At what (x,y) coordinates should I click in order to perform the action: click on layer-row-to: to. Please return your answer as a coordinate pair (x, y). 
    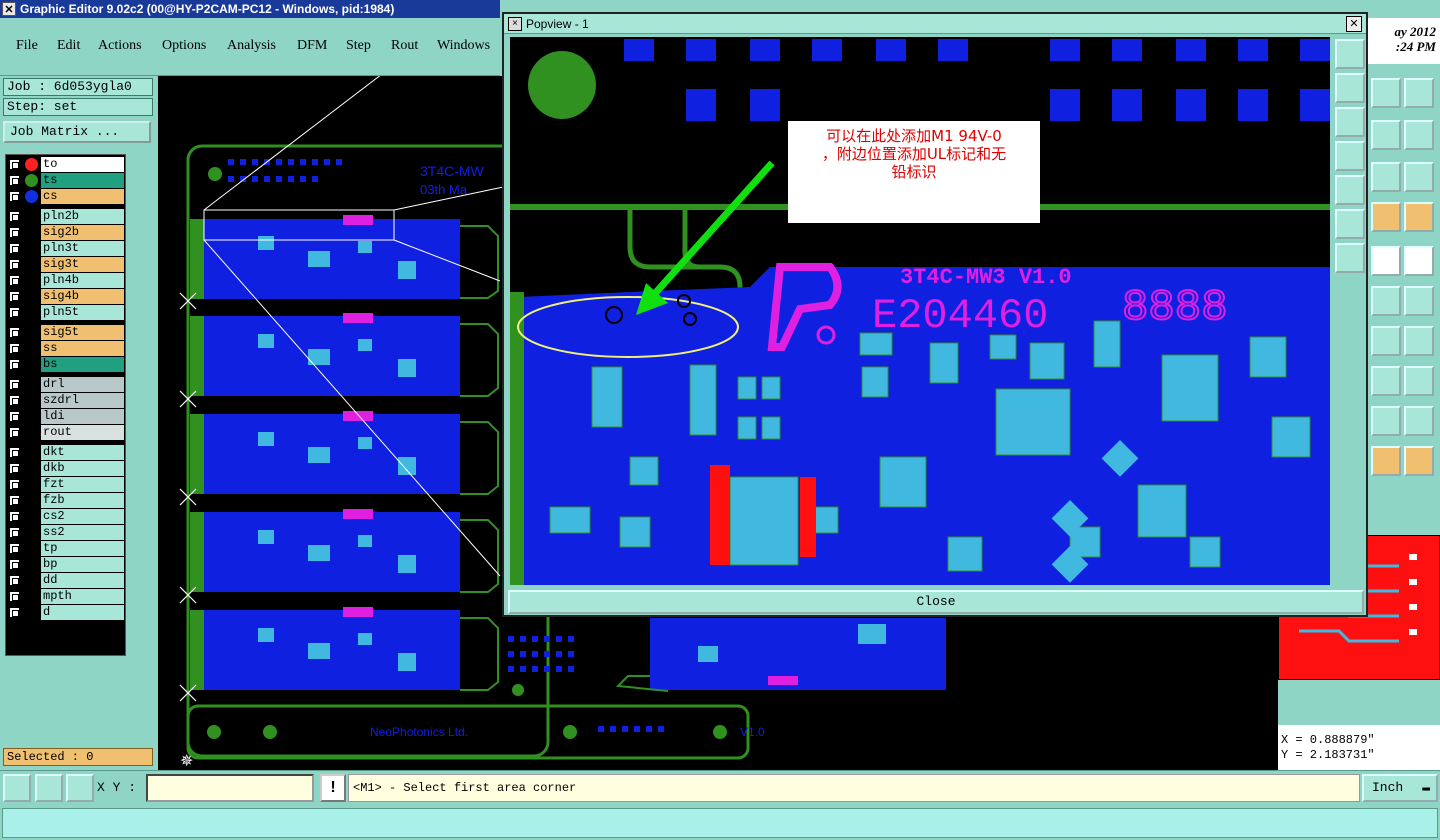
    Looking at the image, I should click on (66, 164).